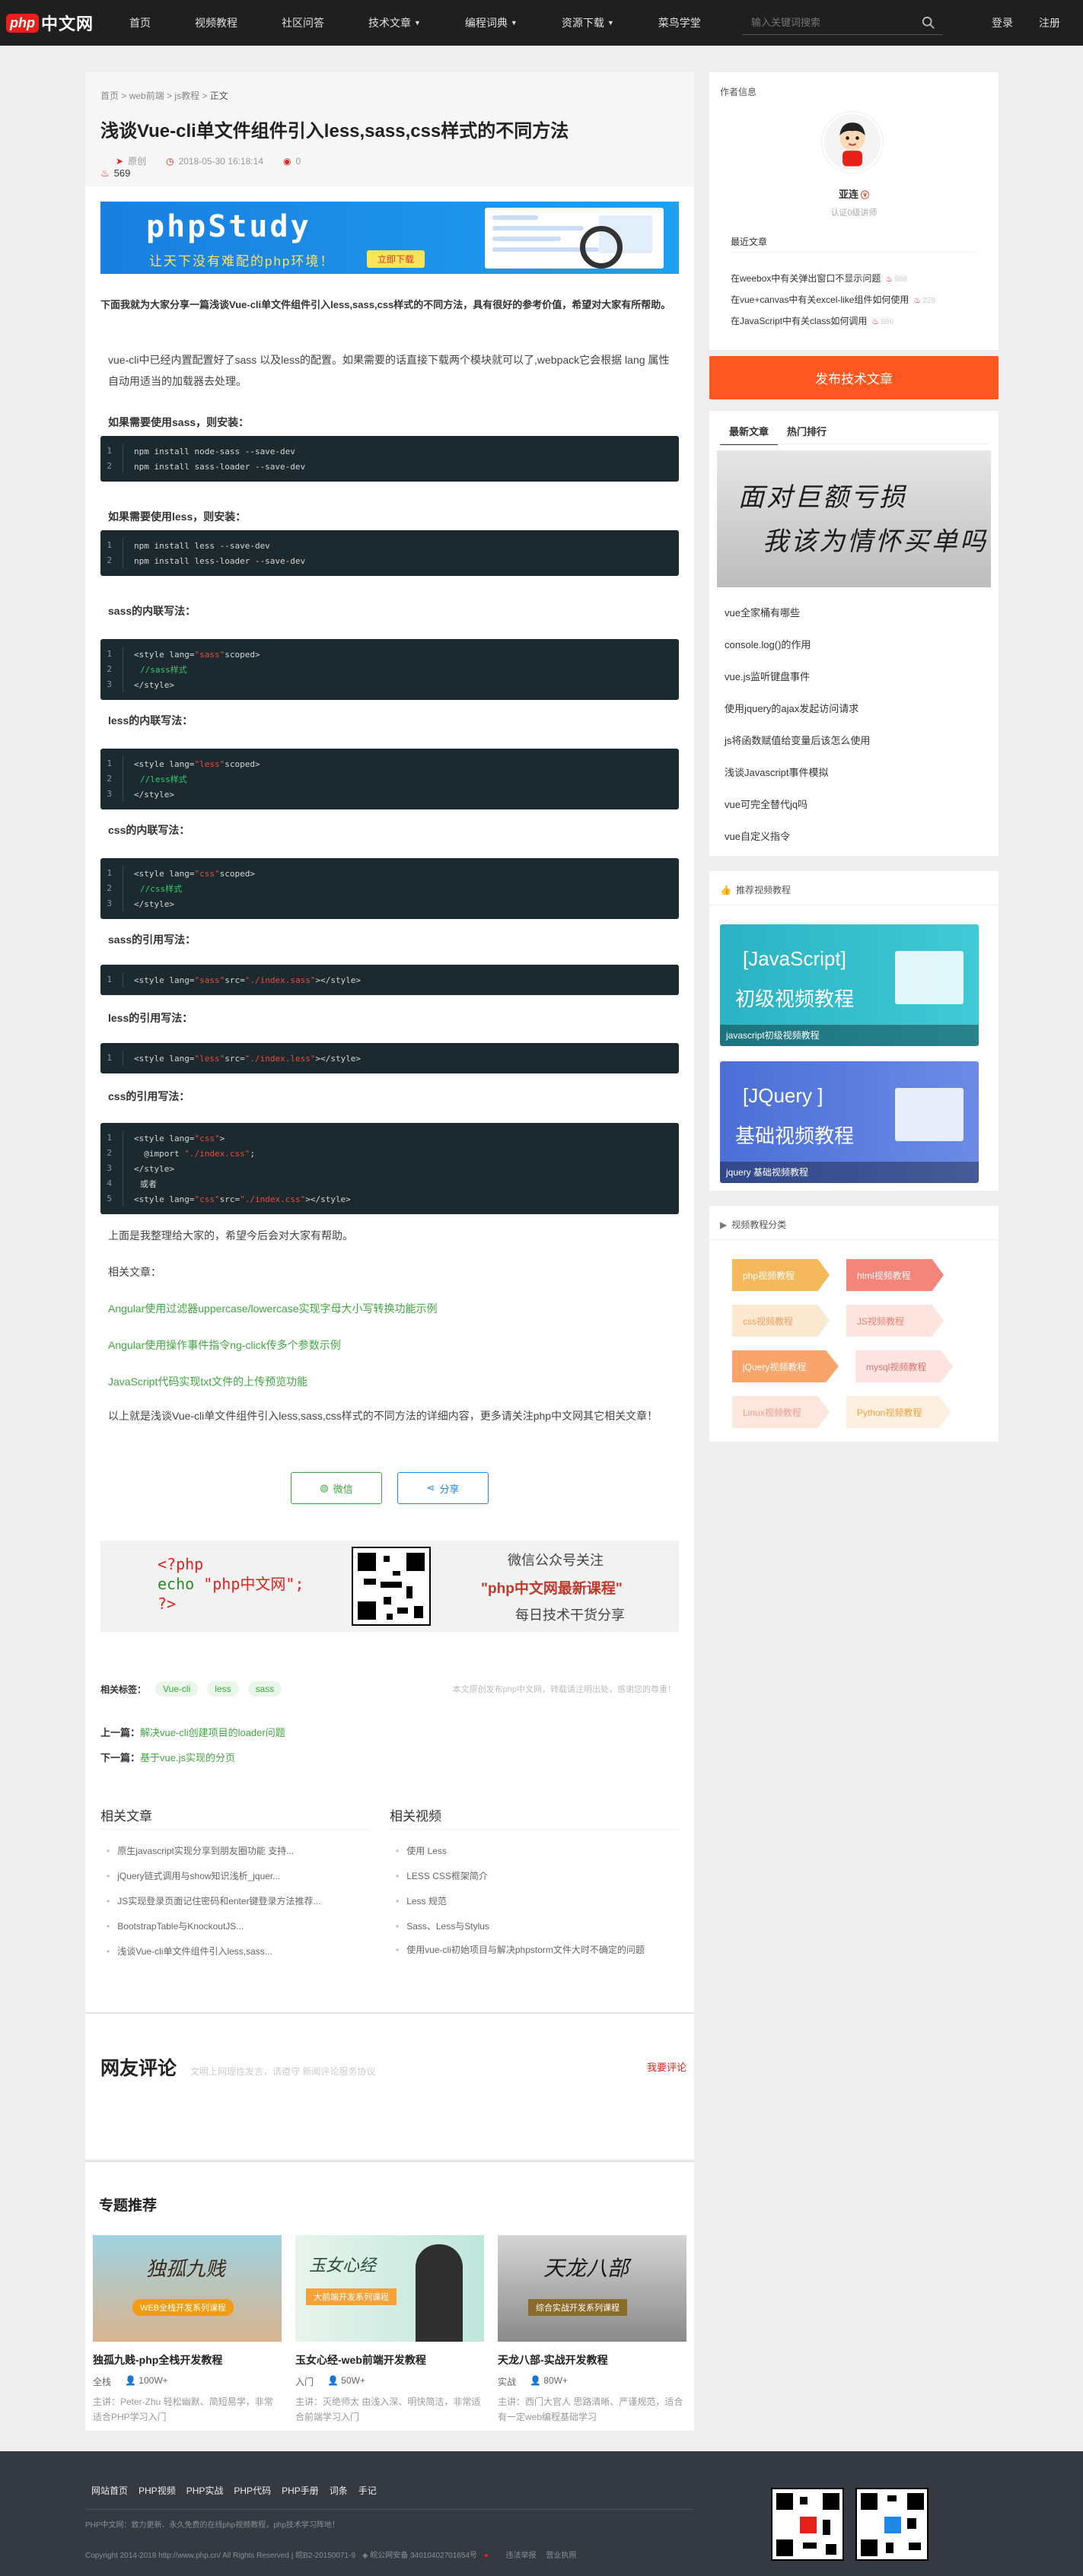 Image resolution: width=1083 pixels, height=2576 pixels. I want to click on php-open-tag: <?php, so click(181, 1564).